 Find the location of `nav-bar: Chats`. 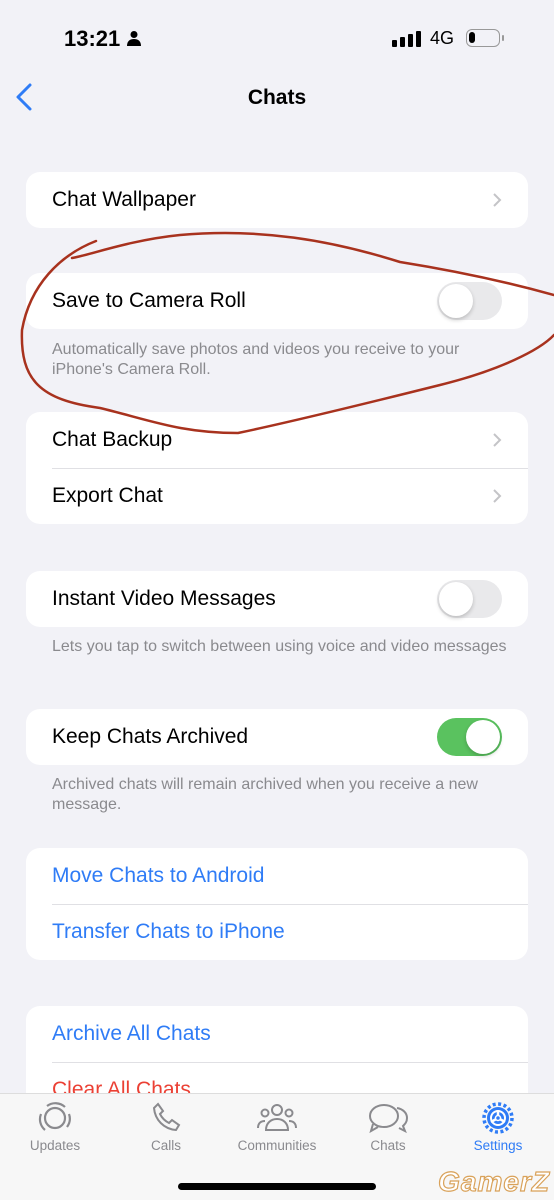

nav-bar: Chats is located at coordinates (277, 98).